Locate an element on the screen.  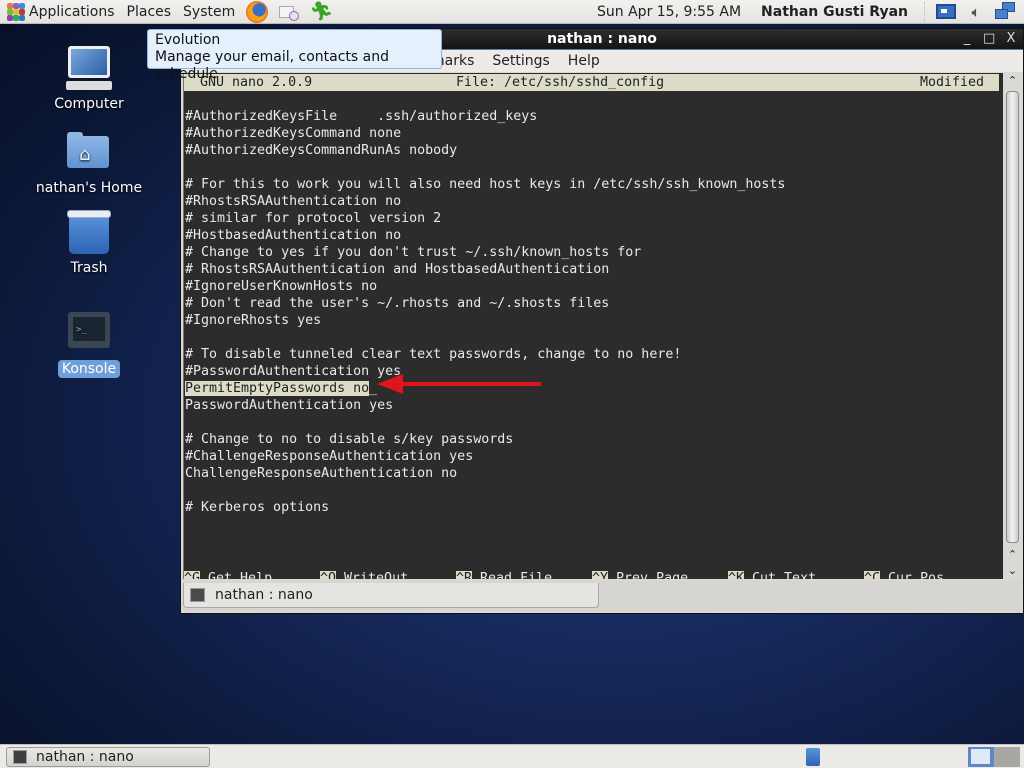
volume-tray: 🔈︎ is located at coordinates (976, 12).